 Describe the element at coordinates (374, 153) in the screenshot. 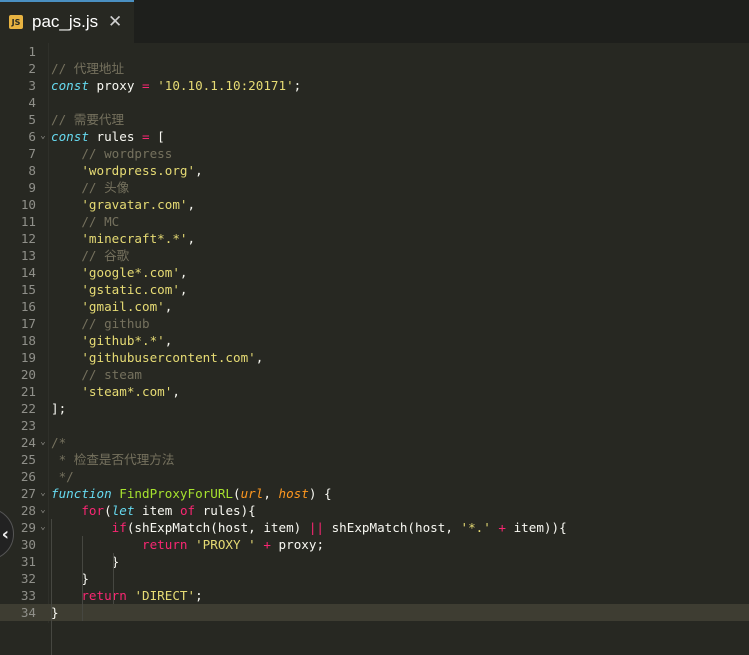

I see `code-line: 7 // wordpress` at that location.